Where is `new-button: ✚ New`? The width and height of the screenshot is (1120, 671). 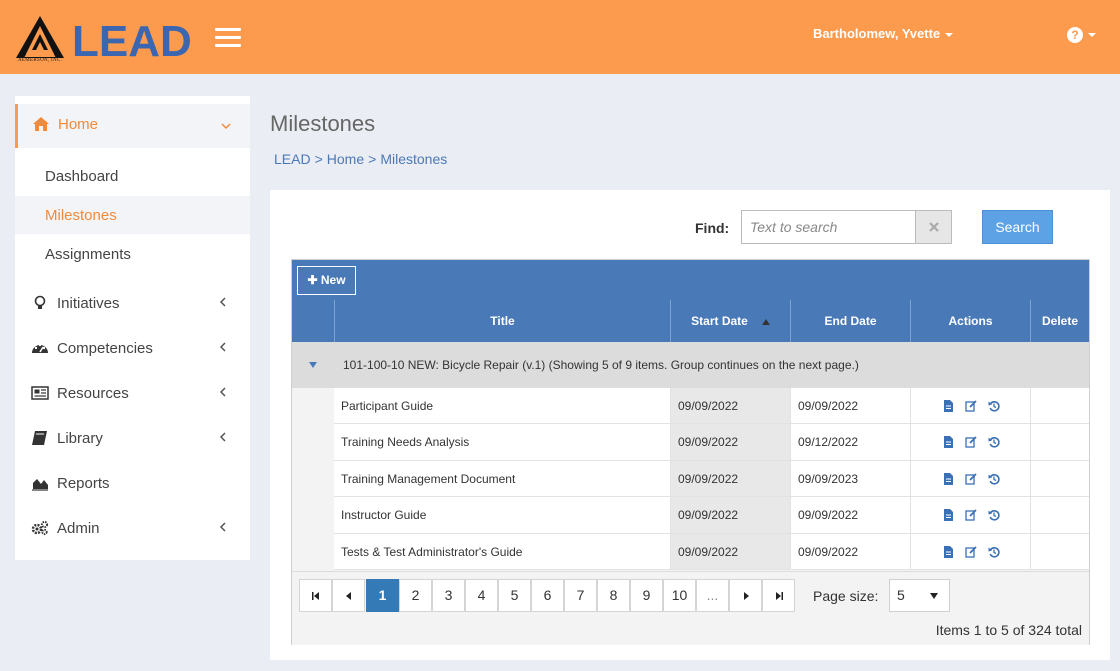 new-button: ✚ New is located at coordinates (326, 280).